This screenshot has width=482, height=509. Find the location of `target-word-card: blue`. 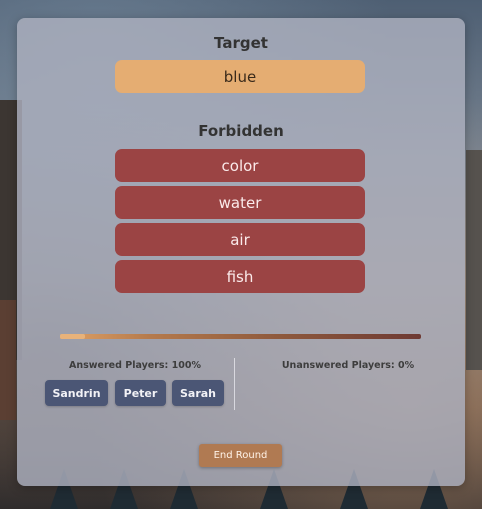

target-word-card: blue is located at coordinates (240, 76).